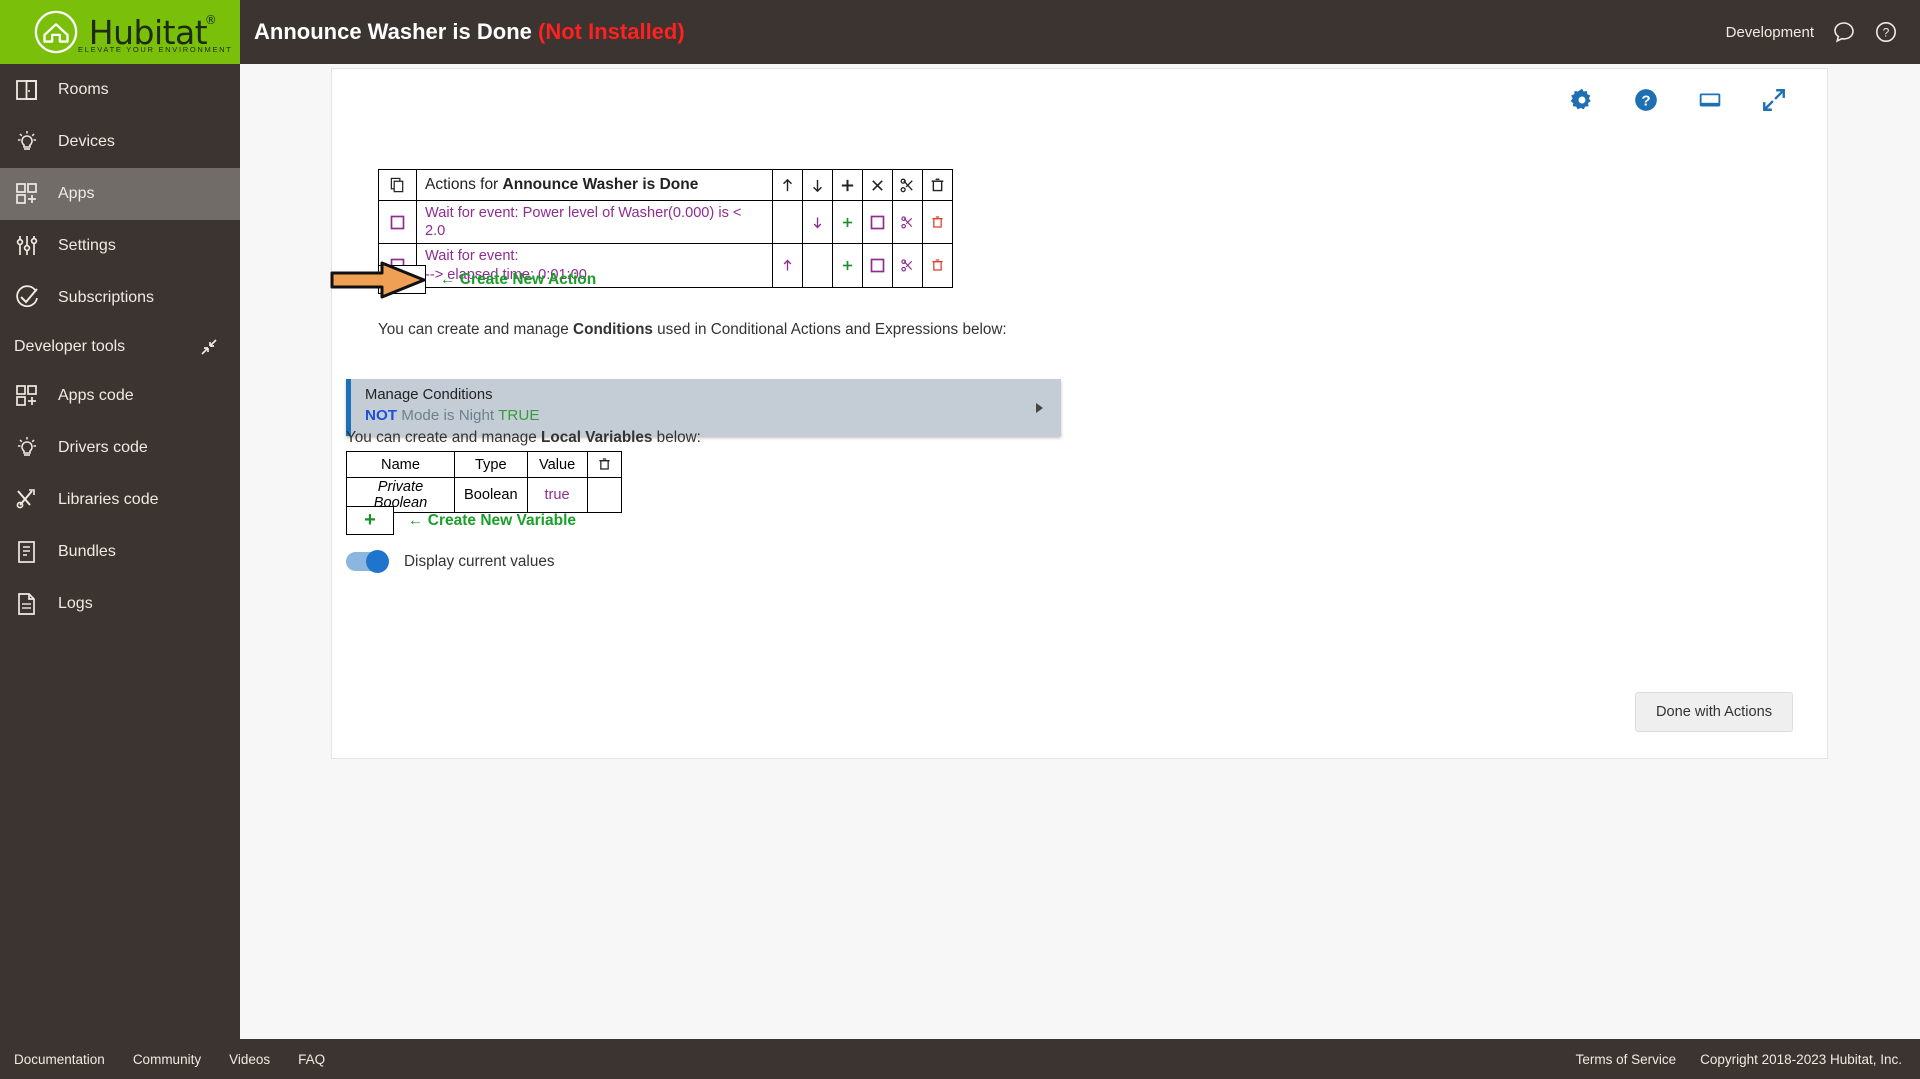 This screenshot has height=1079, width=1920. I want to click on sidebar-item-bundles: Bundles, so click(120, 552).